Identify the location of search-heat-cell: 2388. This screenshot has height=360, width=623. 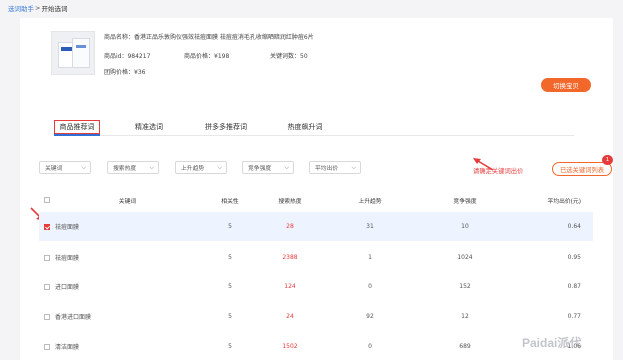
(290, 257).